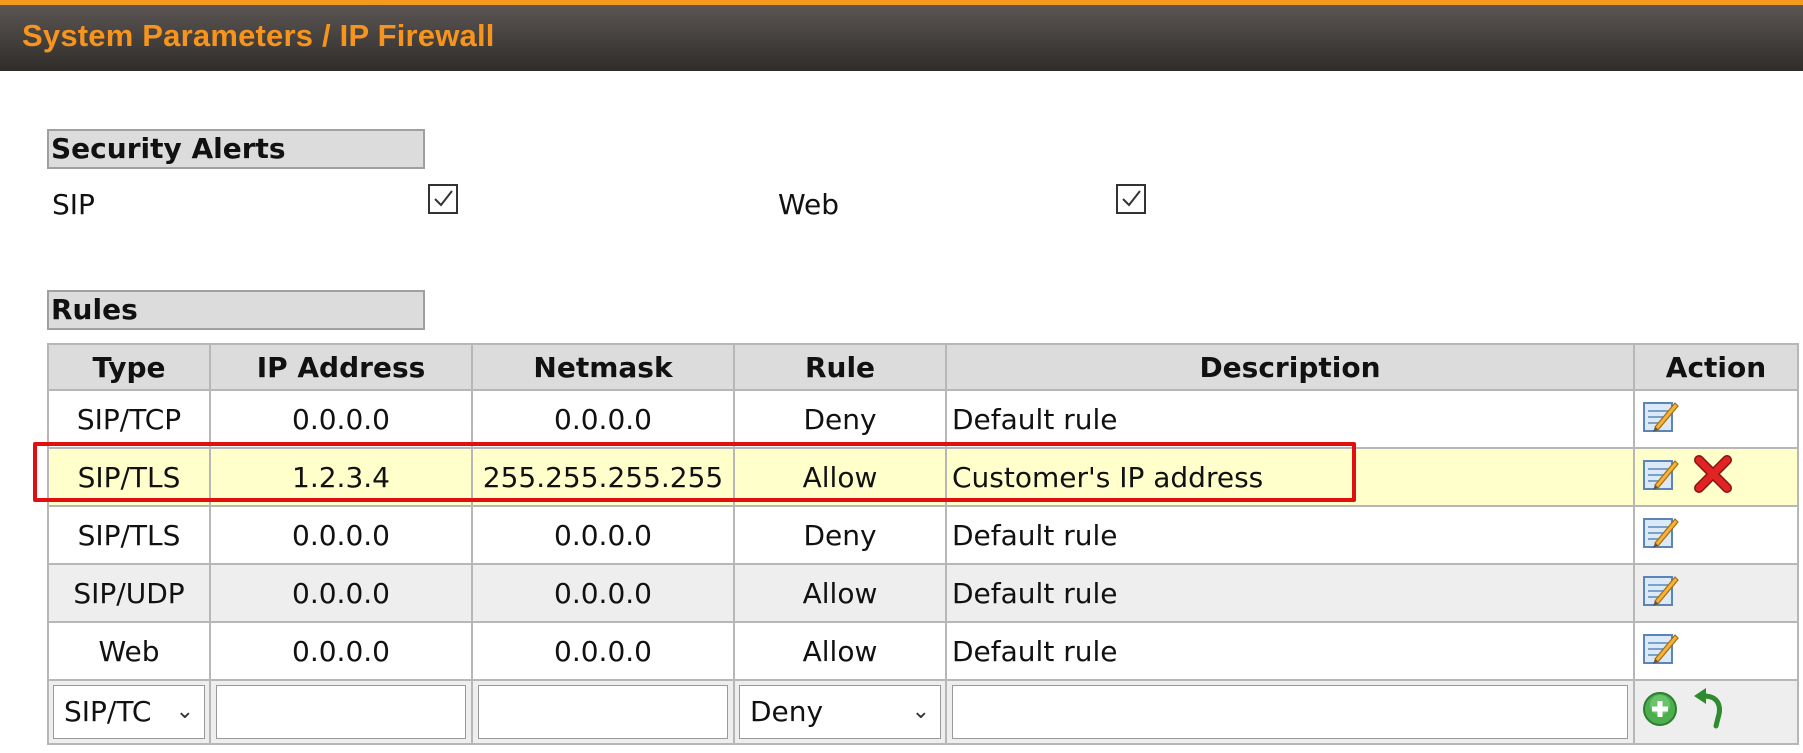 This screenshot has width=1803, height=753. Describe the element at coordinates (129, 593) in the screenshot. I see `cell-type: SIP/UDP` at that location.